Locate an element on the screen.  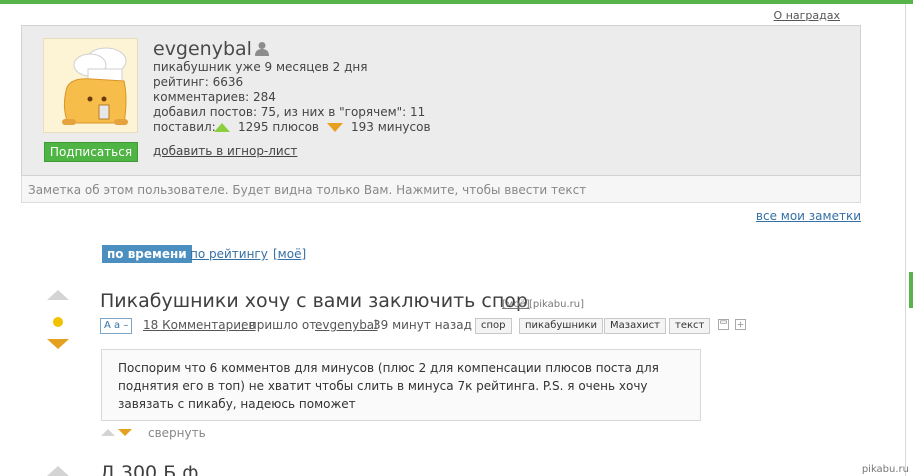
tag-tekst: текст is located at coordinates (690, 326).